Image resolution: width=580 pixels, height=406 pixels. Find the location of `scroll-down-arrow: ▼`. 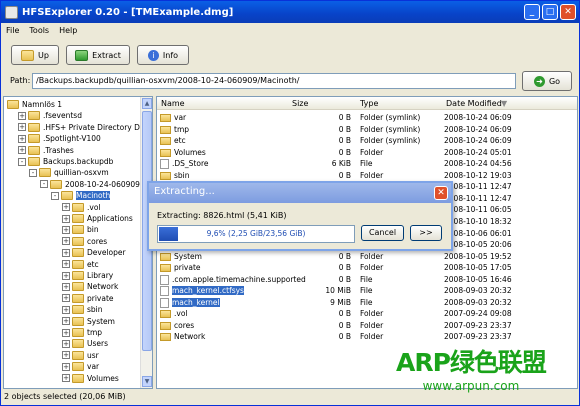

scroll-down-arrow: ▼ is located at coordinates (147, 381).